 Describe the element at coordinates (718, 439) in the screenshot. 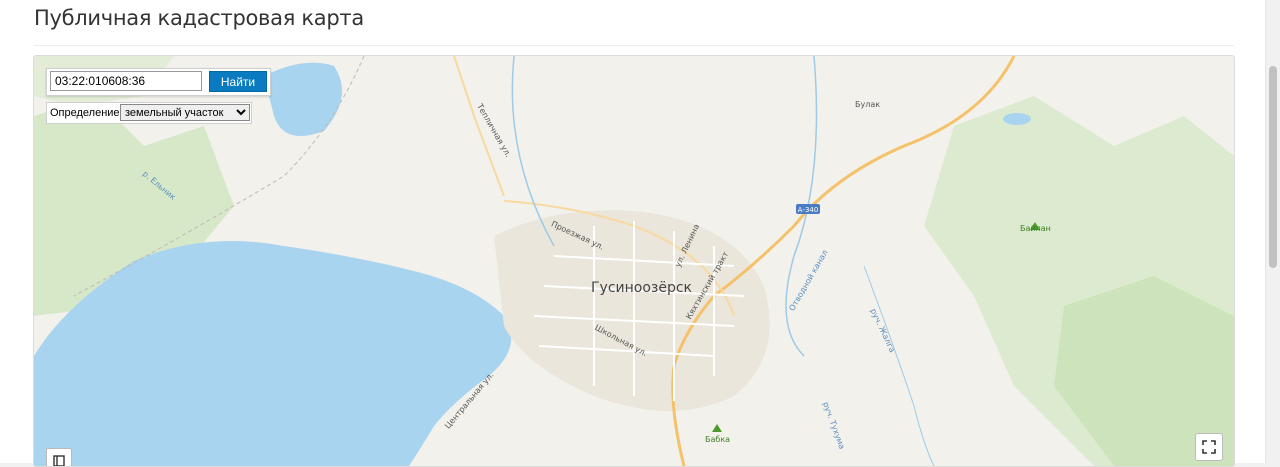

I see `place-label-babka: Бабка` at that location.